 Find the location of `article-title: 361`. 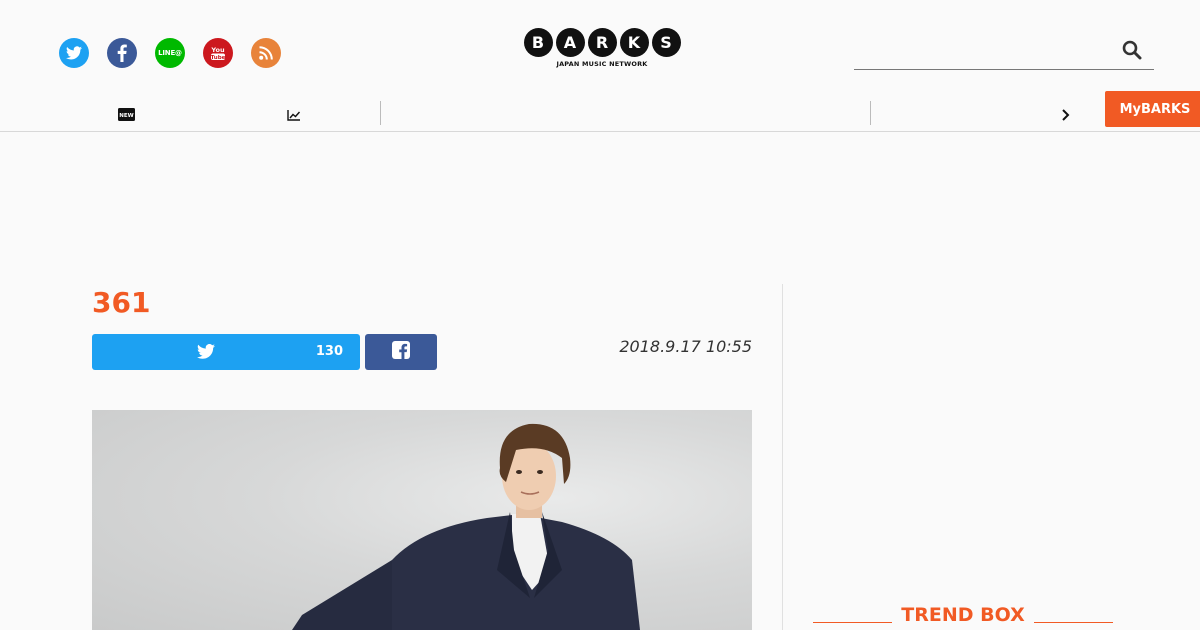

article-title: 361 is located at coordinates (121, 302).